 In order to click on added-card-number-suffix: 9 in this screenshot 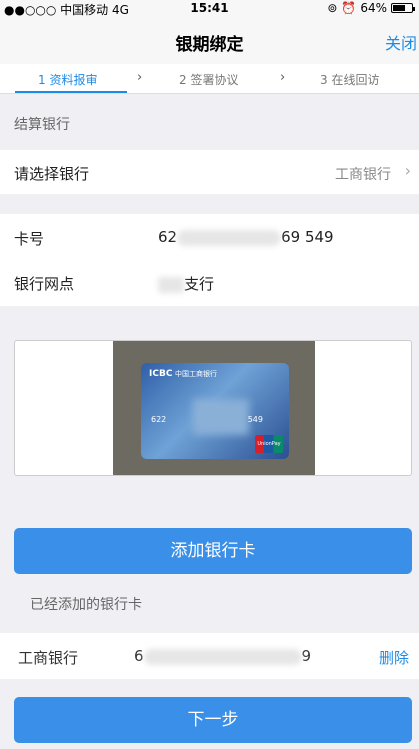, I will do `click(306, 656)`.